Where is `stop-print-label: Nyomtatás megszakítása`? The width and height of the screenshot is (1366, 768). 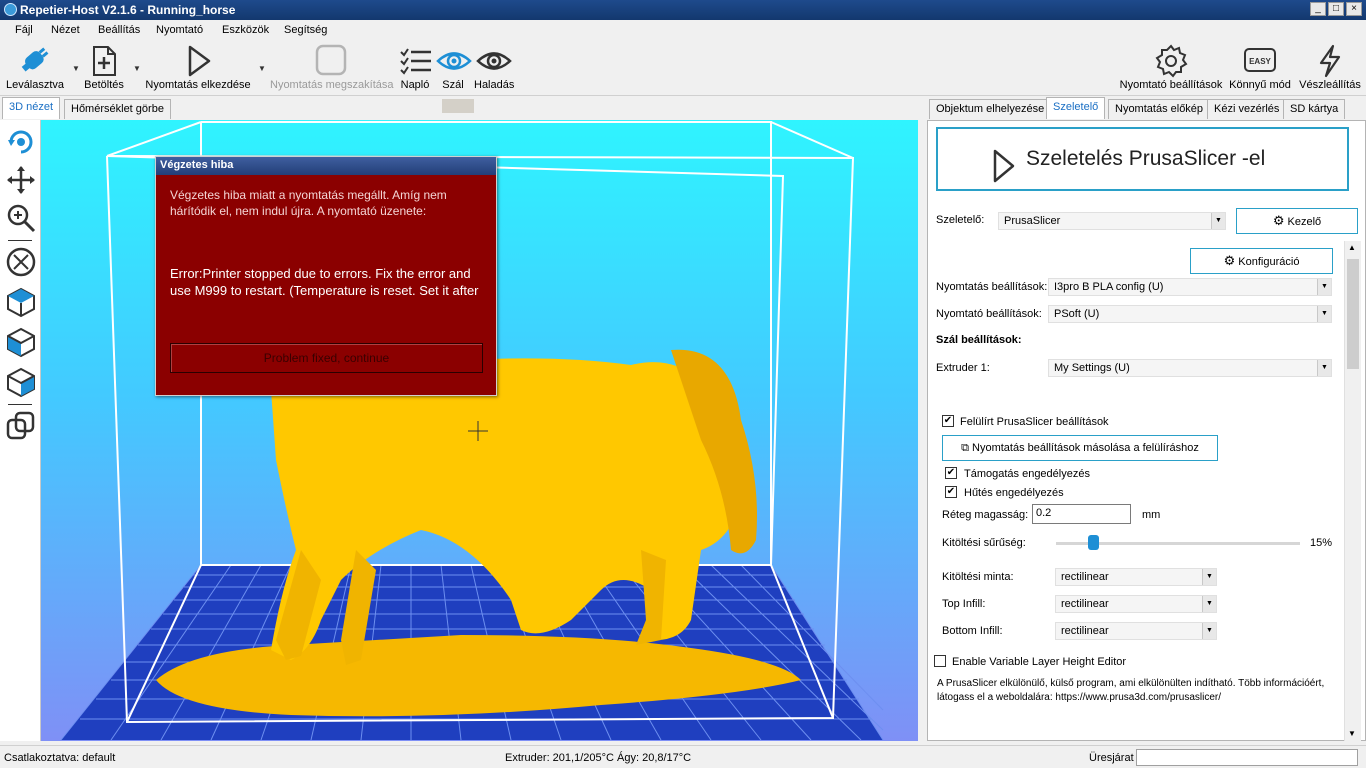
stop-print-label: Nyomtatás megszakítása is located at coordinates (332, 85).